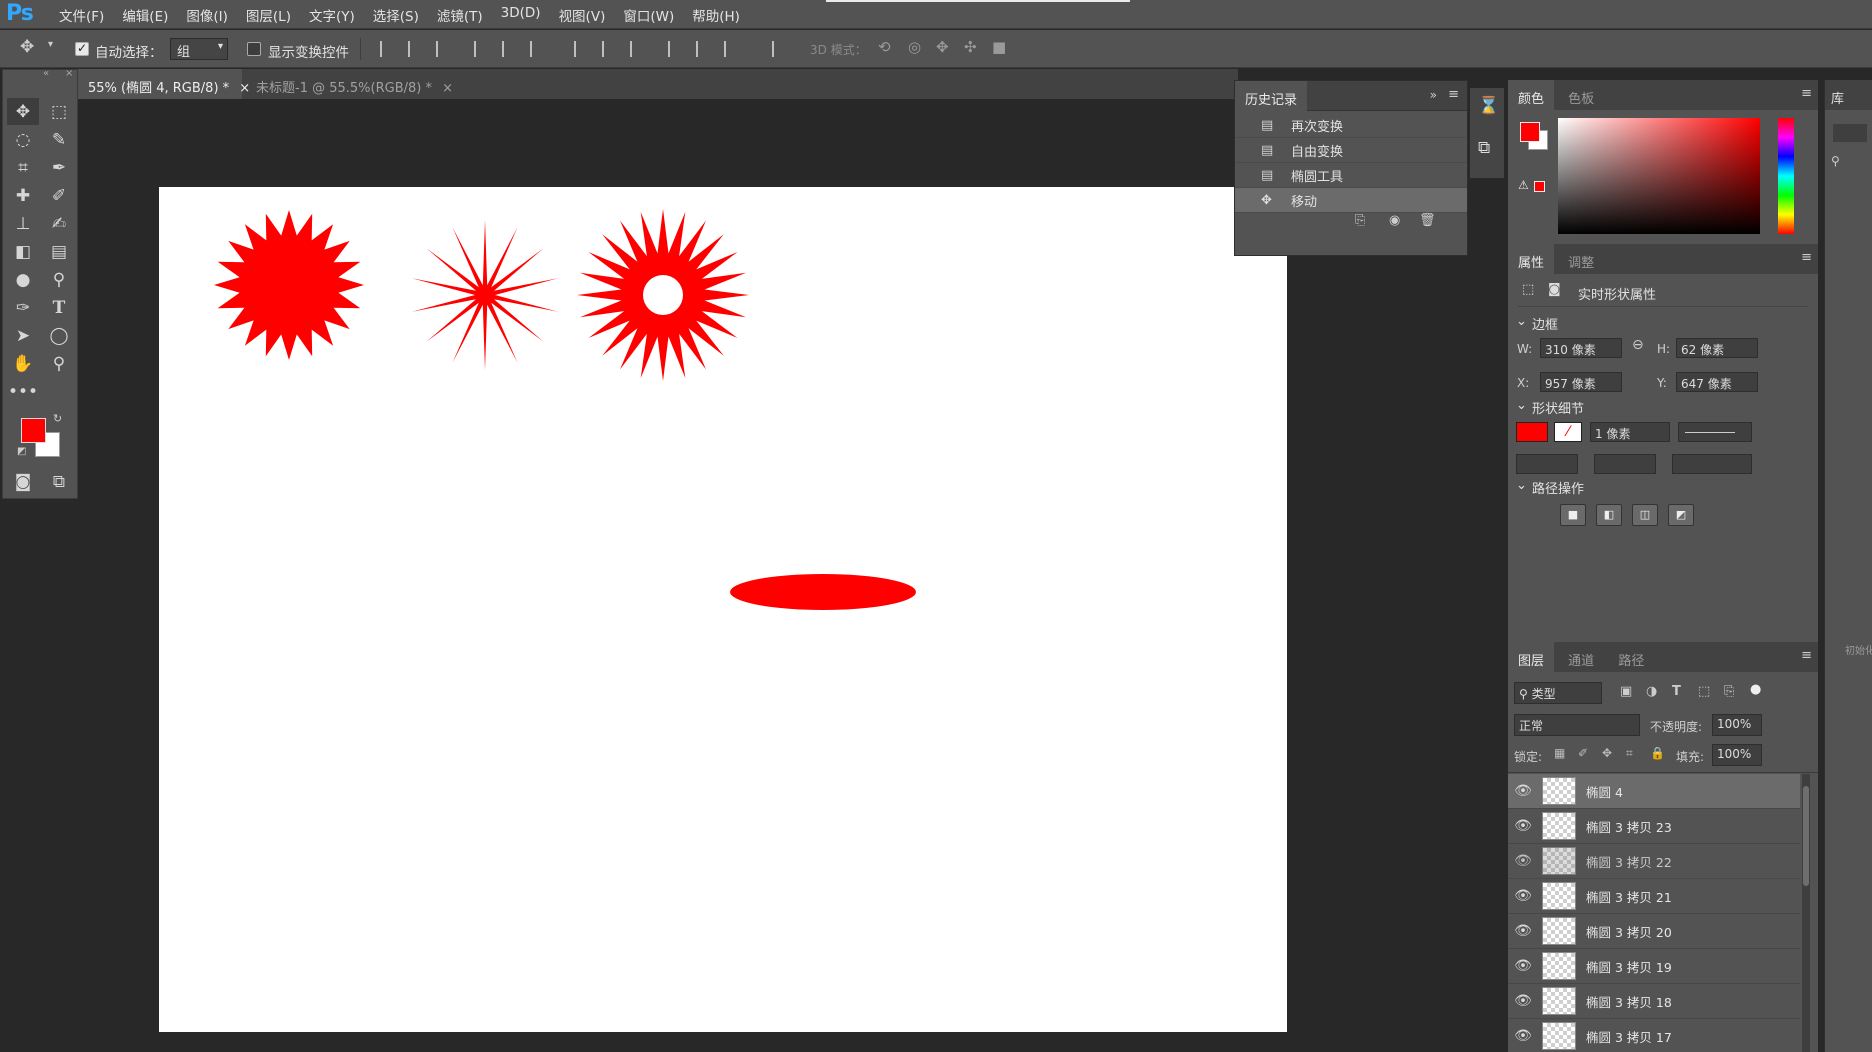 The image size is (1872, 1052). I want to click on lasso-tool-icon: ◌, so click(23, 139).